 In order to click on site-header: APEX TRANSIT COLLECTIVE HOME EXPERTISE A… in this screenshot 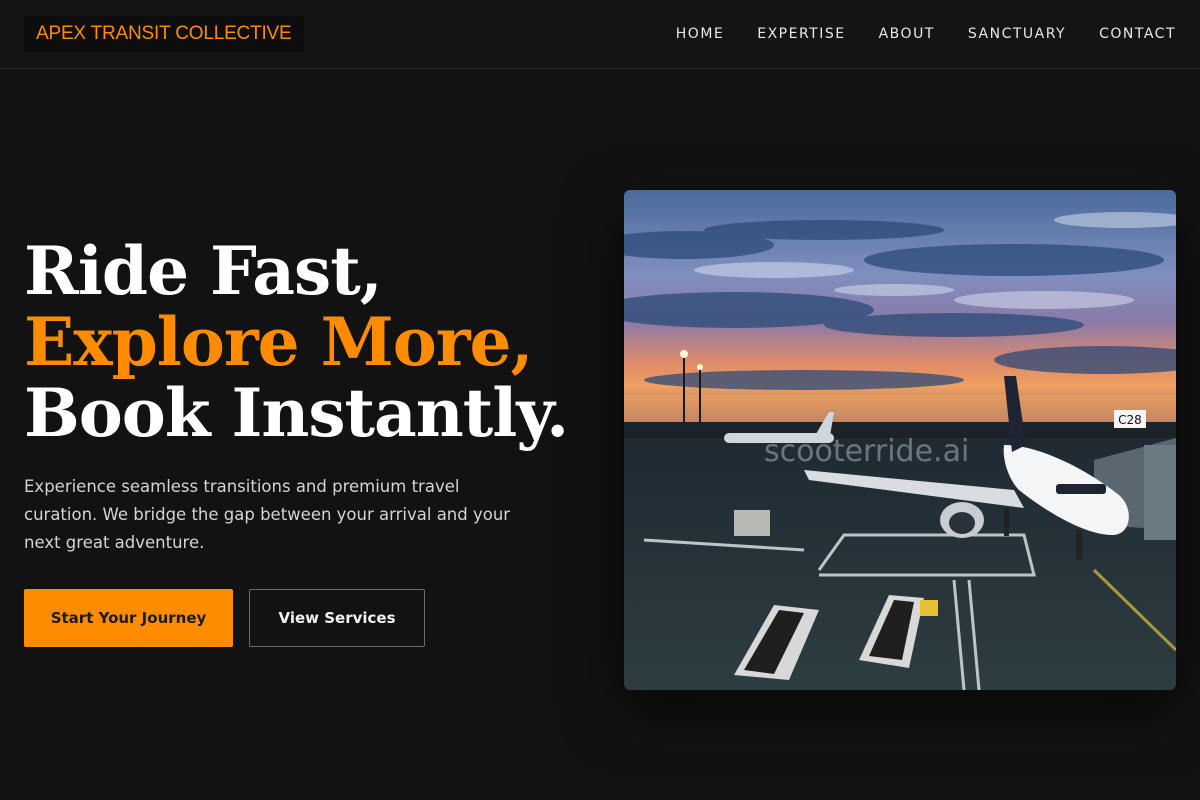, I will do `click(600, 34)`.